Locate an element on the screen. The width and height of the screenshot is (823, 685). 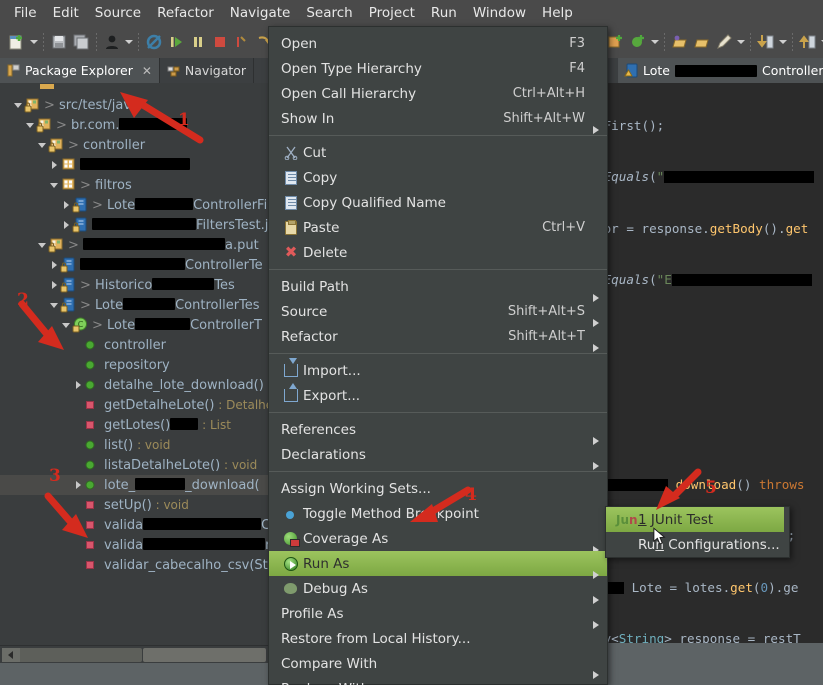
context-menu-item-cut: Cut is located at coordinates (438, 152).